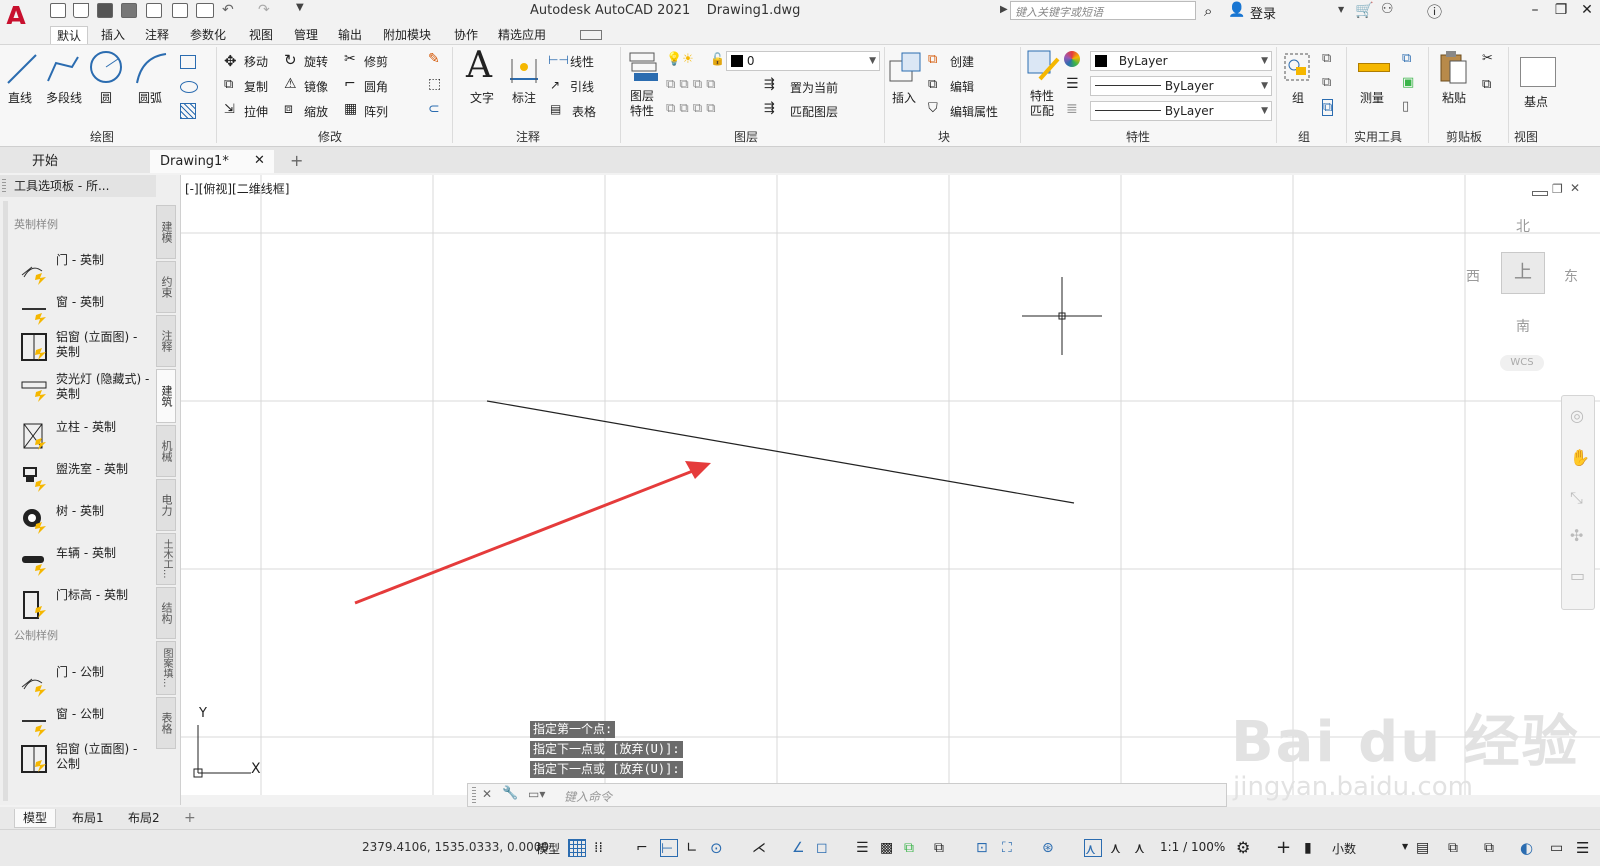 Image resolution: width=1600 pixels, height=866 pixels. What do you see at coordinates (256, 61) in the screenshot?
I see `move-label: 移动` at bounding box center [256, 61].